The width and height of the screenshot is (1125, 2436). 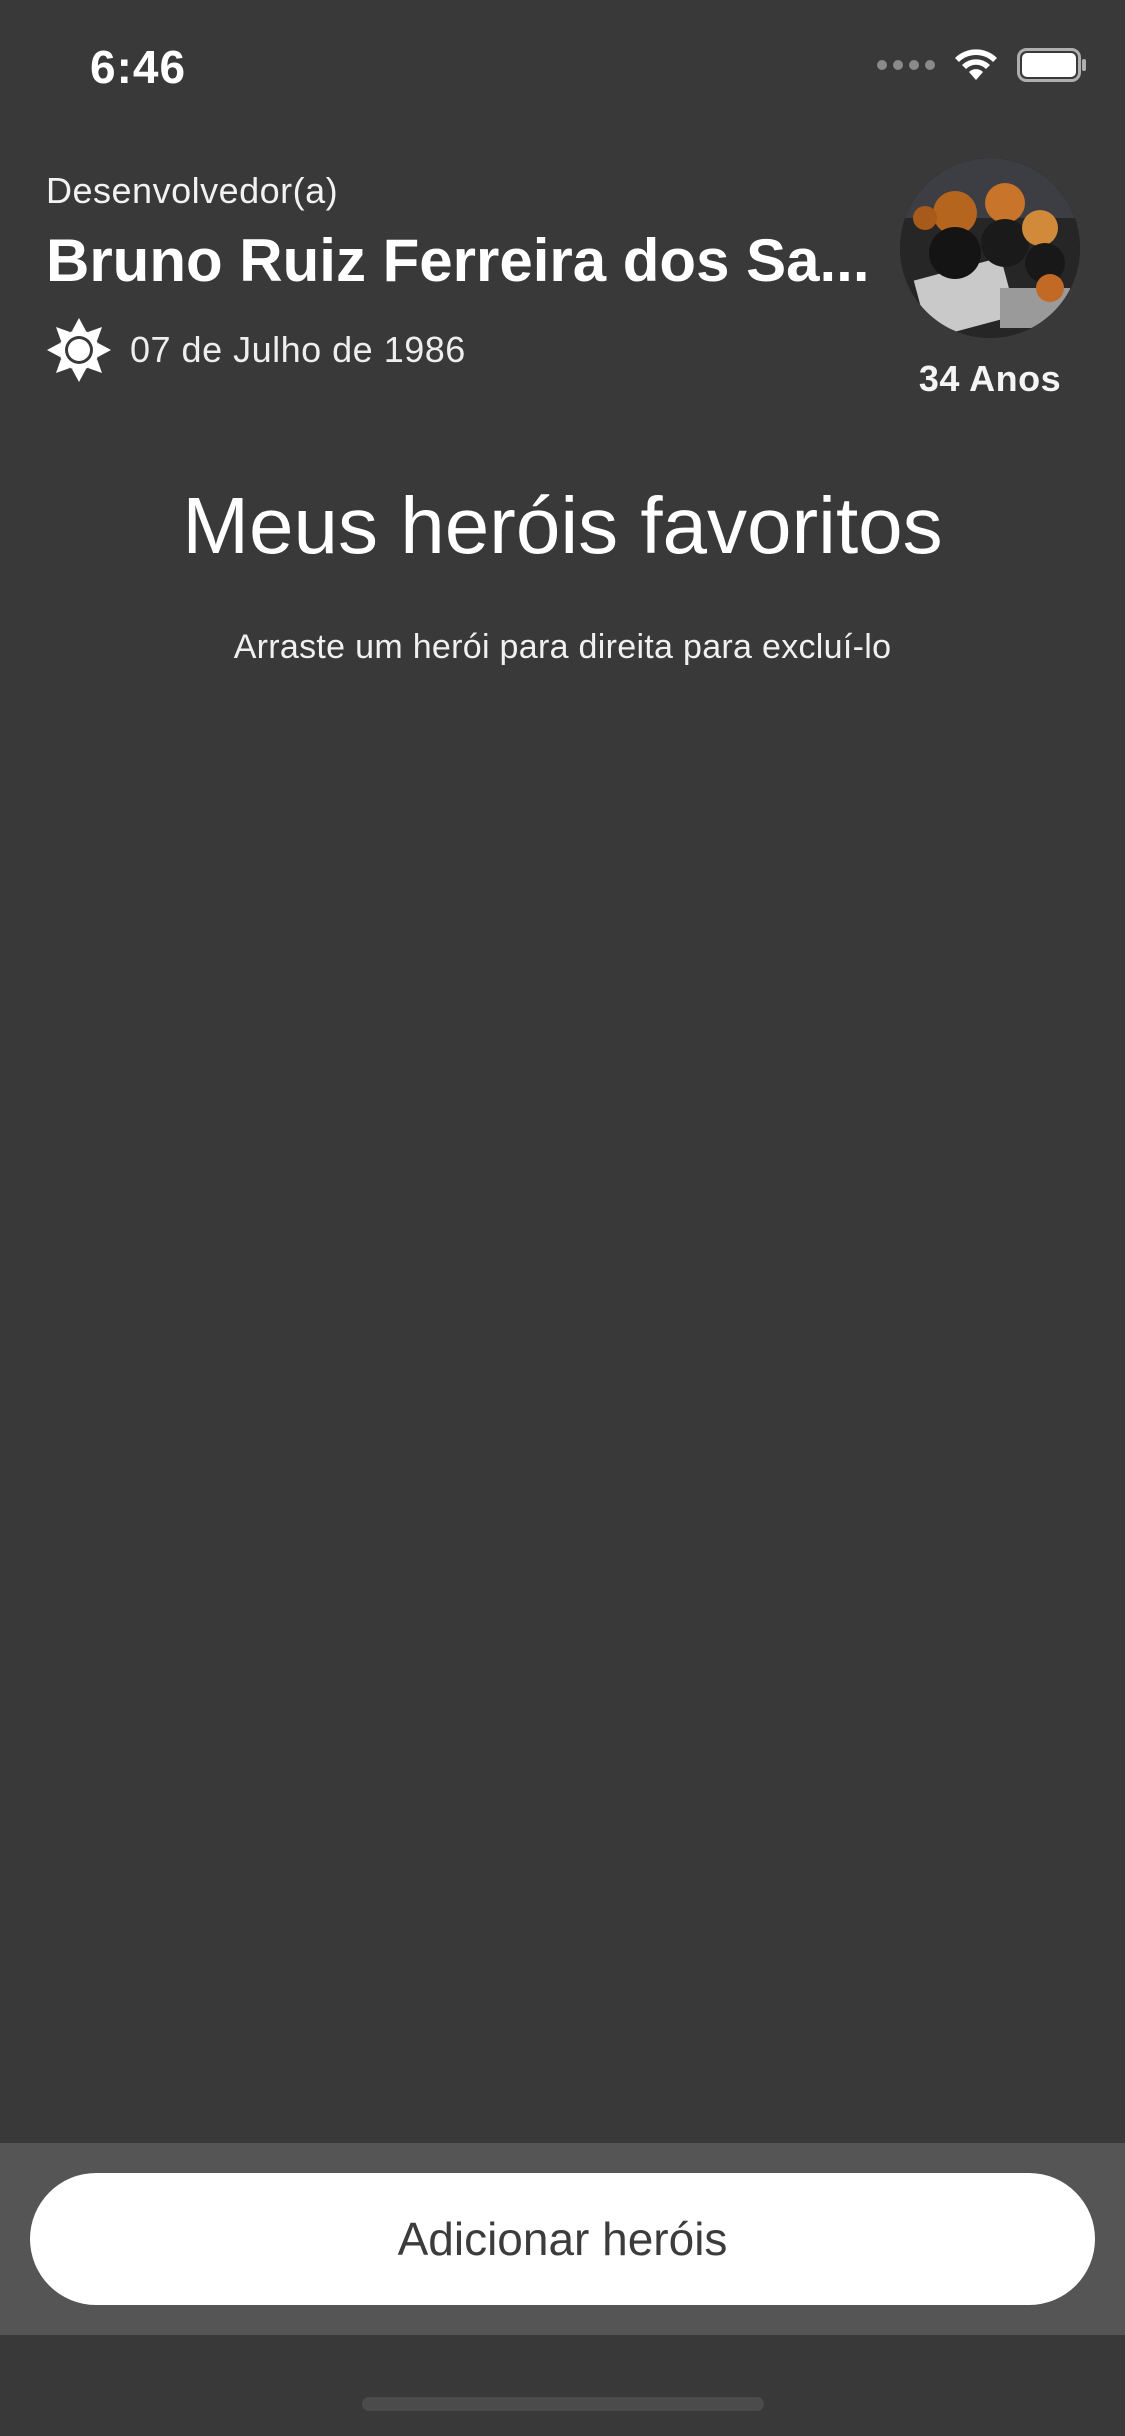 I want to click on page-title: Meus heróis favoritos, so click(x=562, y=525).